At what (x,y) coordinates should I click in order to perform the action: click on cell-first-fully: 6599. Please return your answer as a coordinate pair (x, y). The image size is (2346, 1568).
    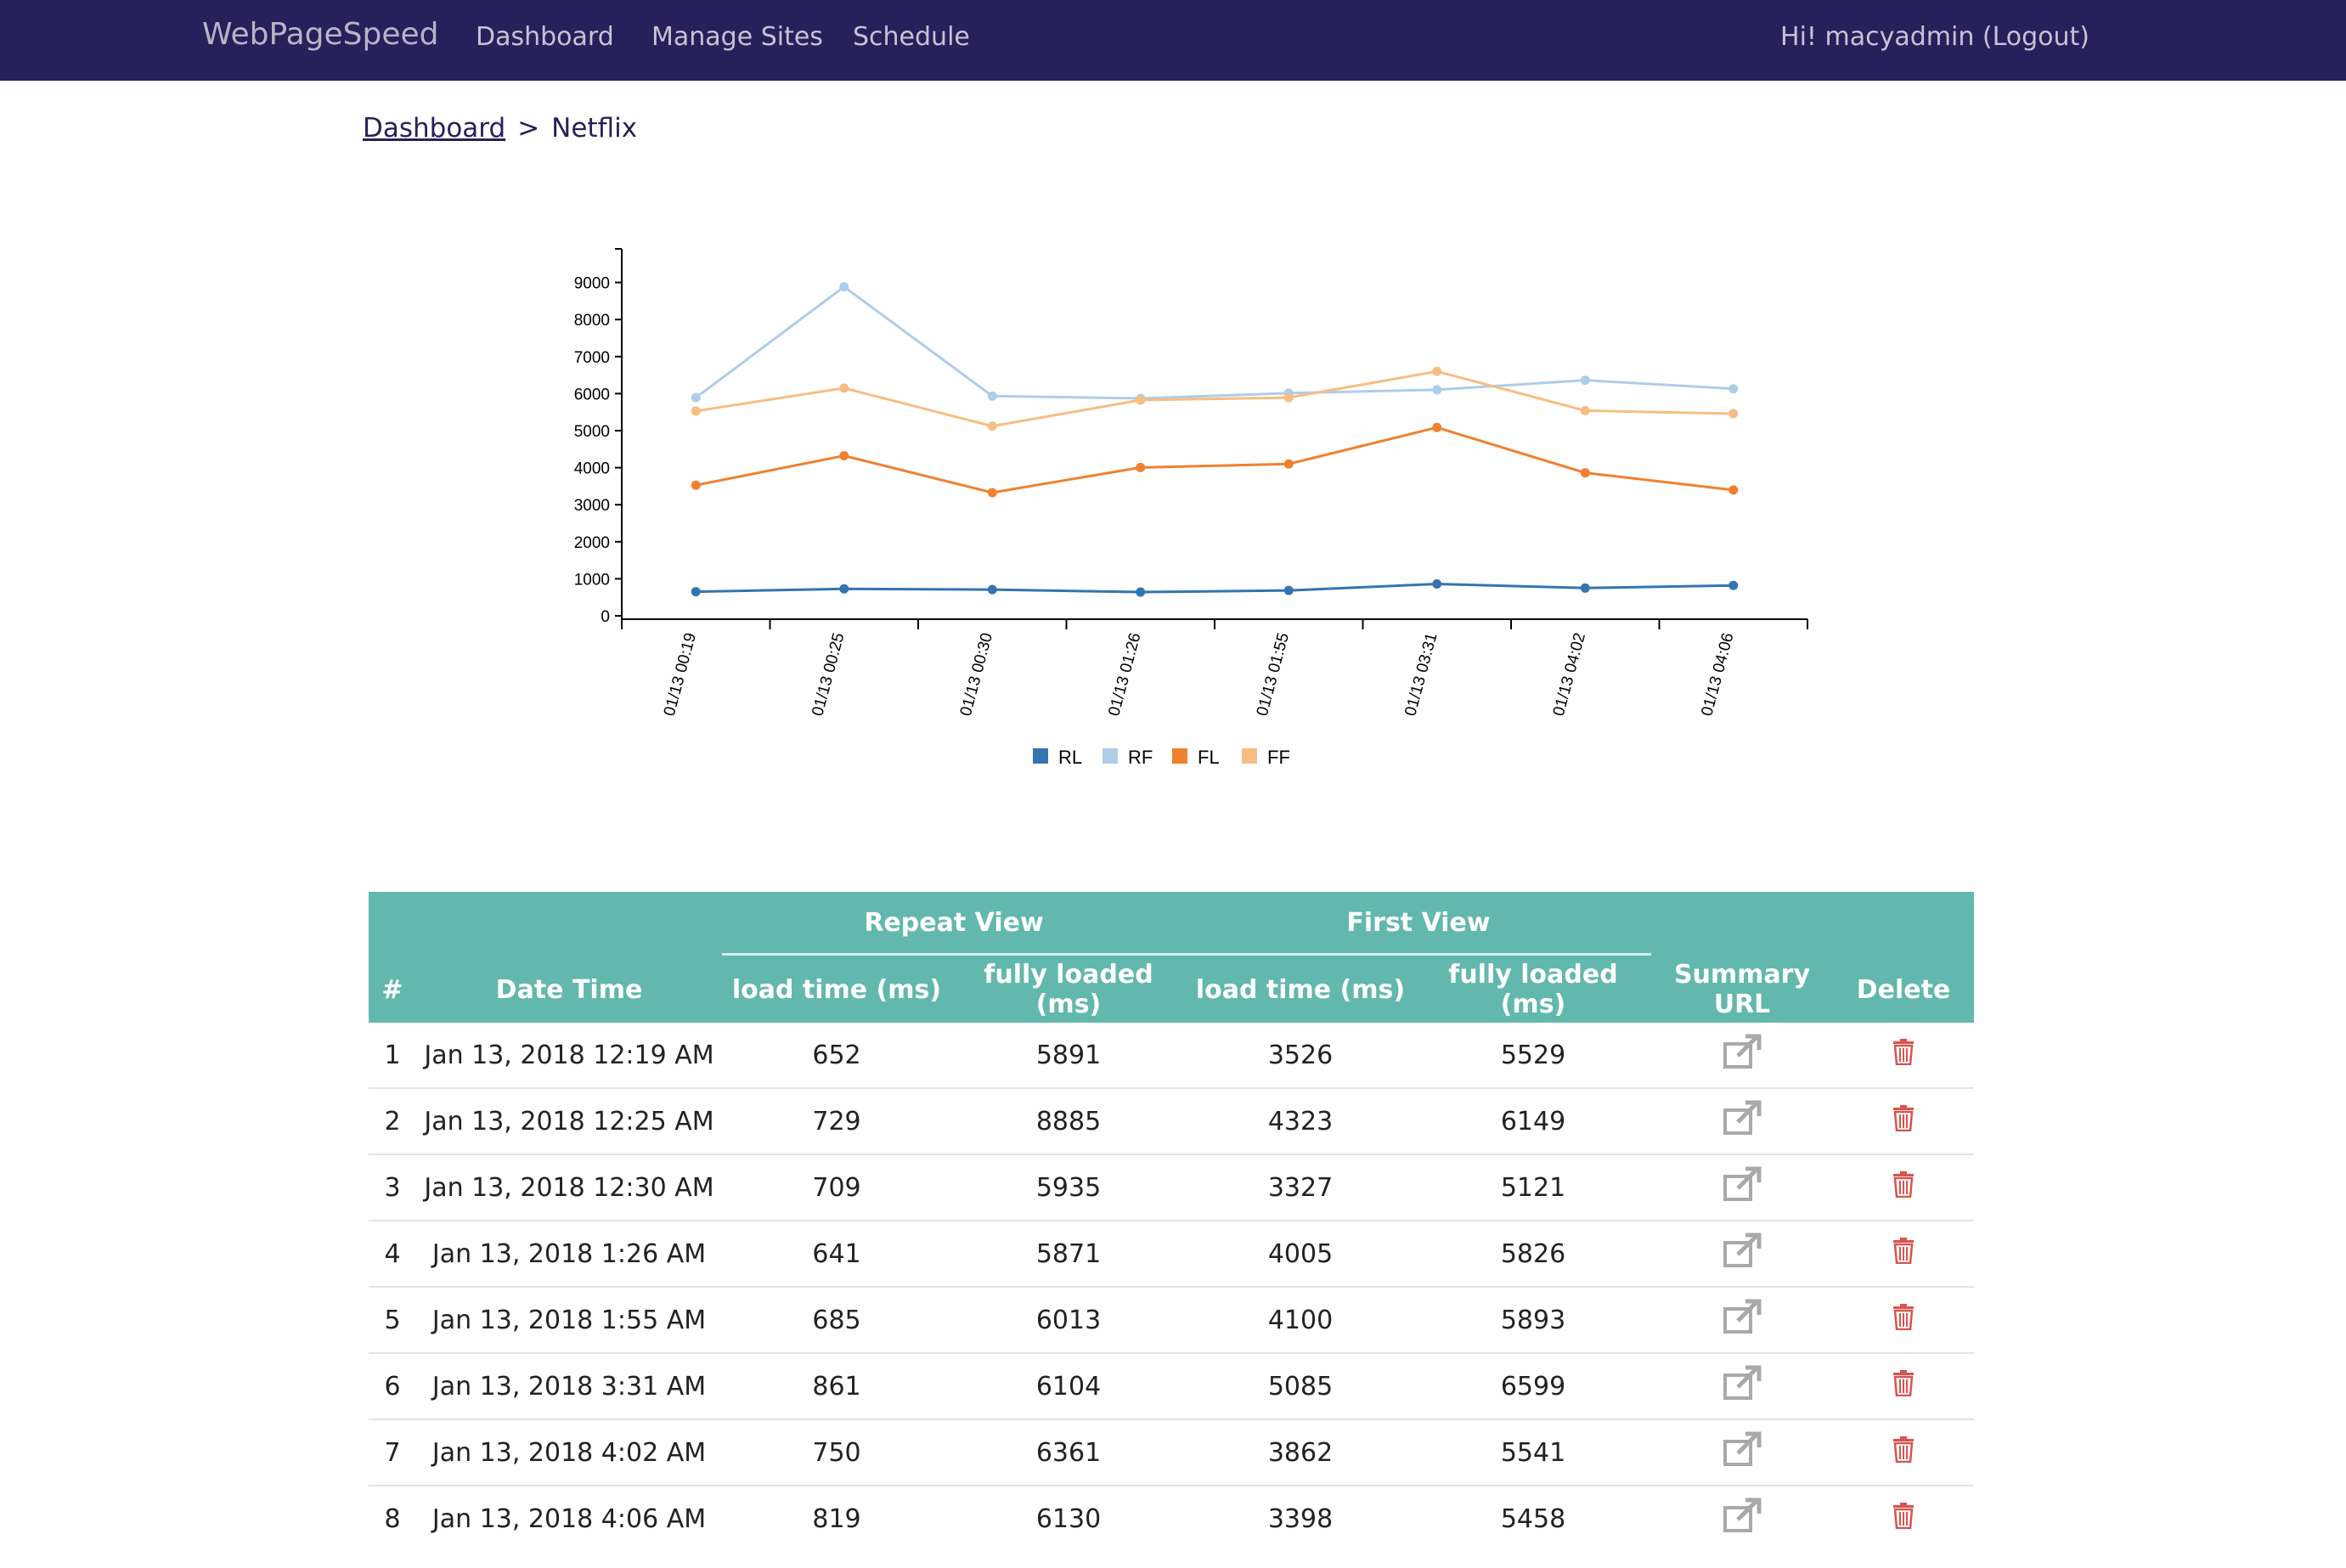
    Looking at the image, I should click on (1533, 1385).